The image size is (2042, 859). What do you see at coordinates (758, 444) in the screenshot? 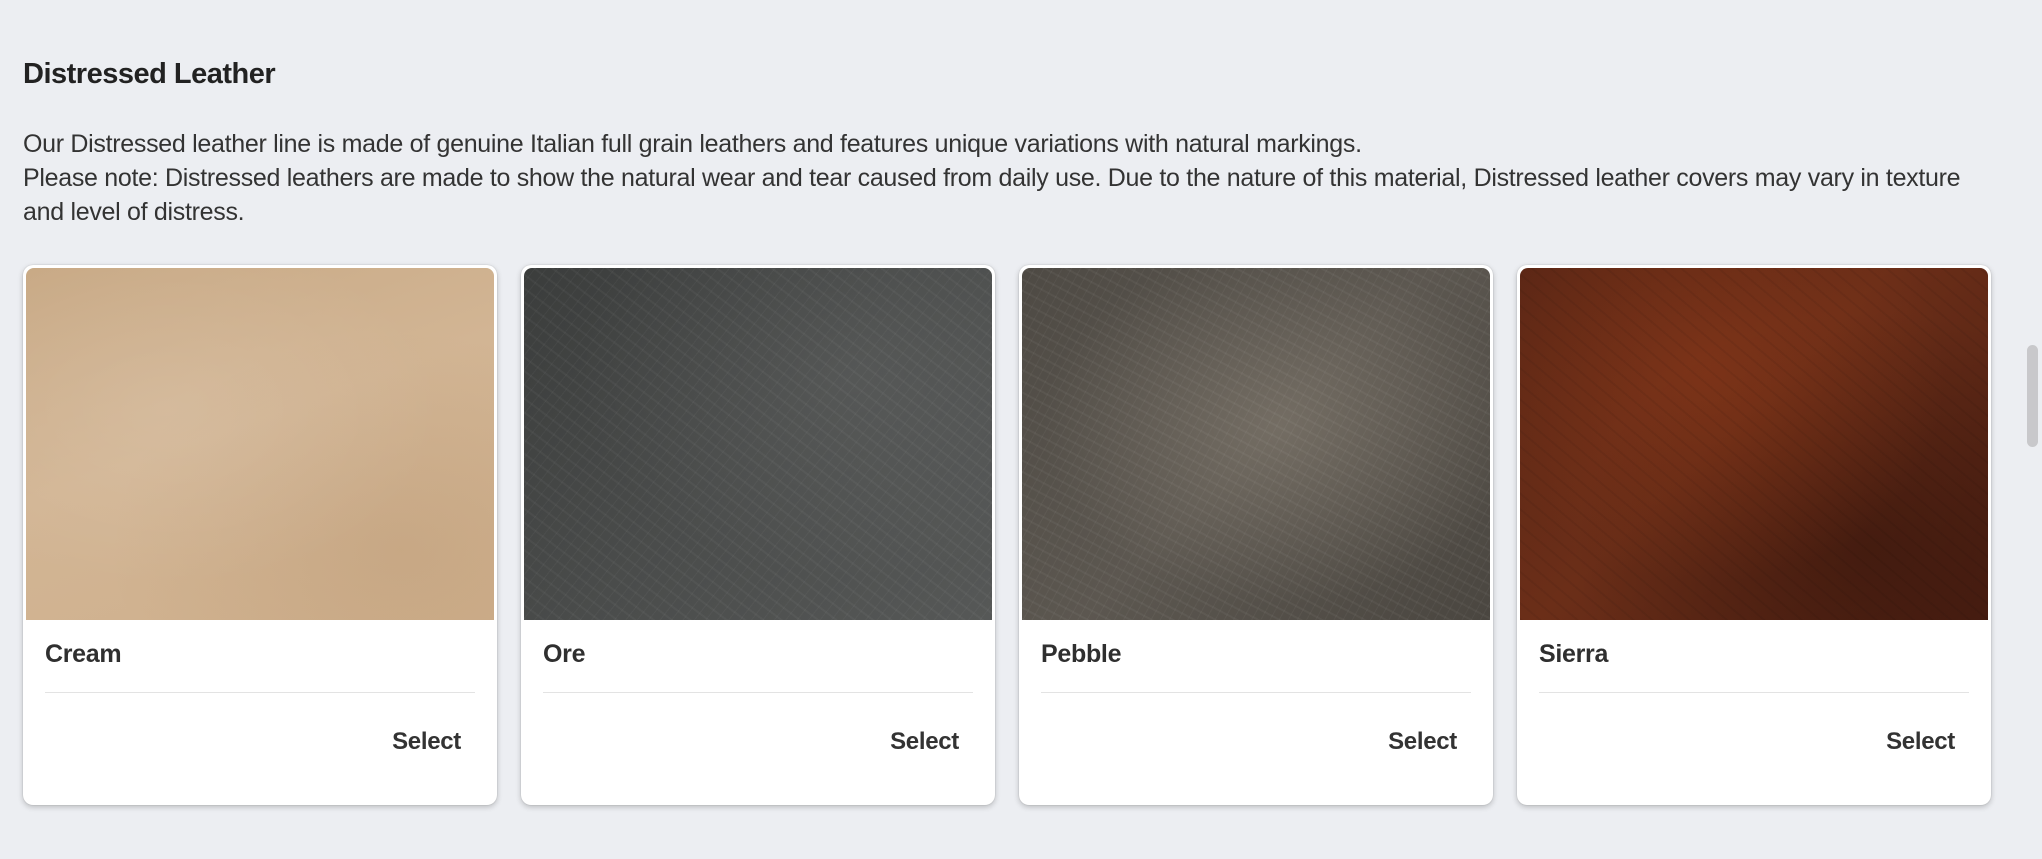
I see `swatch-image-ore` at bounding box center [758, 444].